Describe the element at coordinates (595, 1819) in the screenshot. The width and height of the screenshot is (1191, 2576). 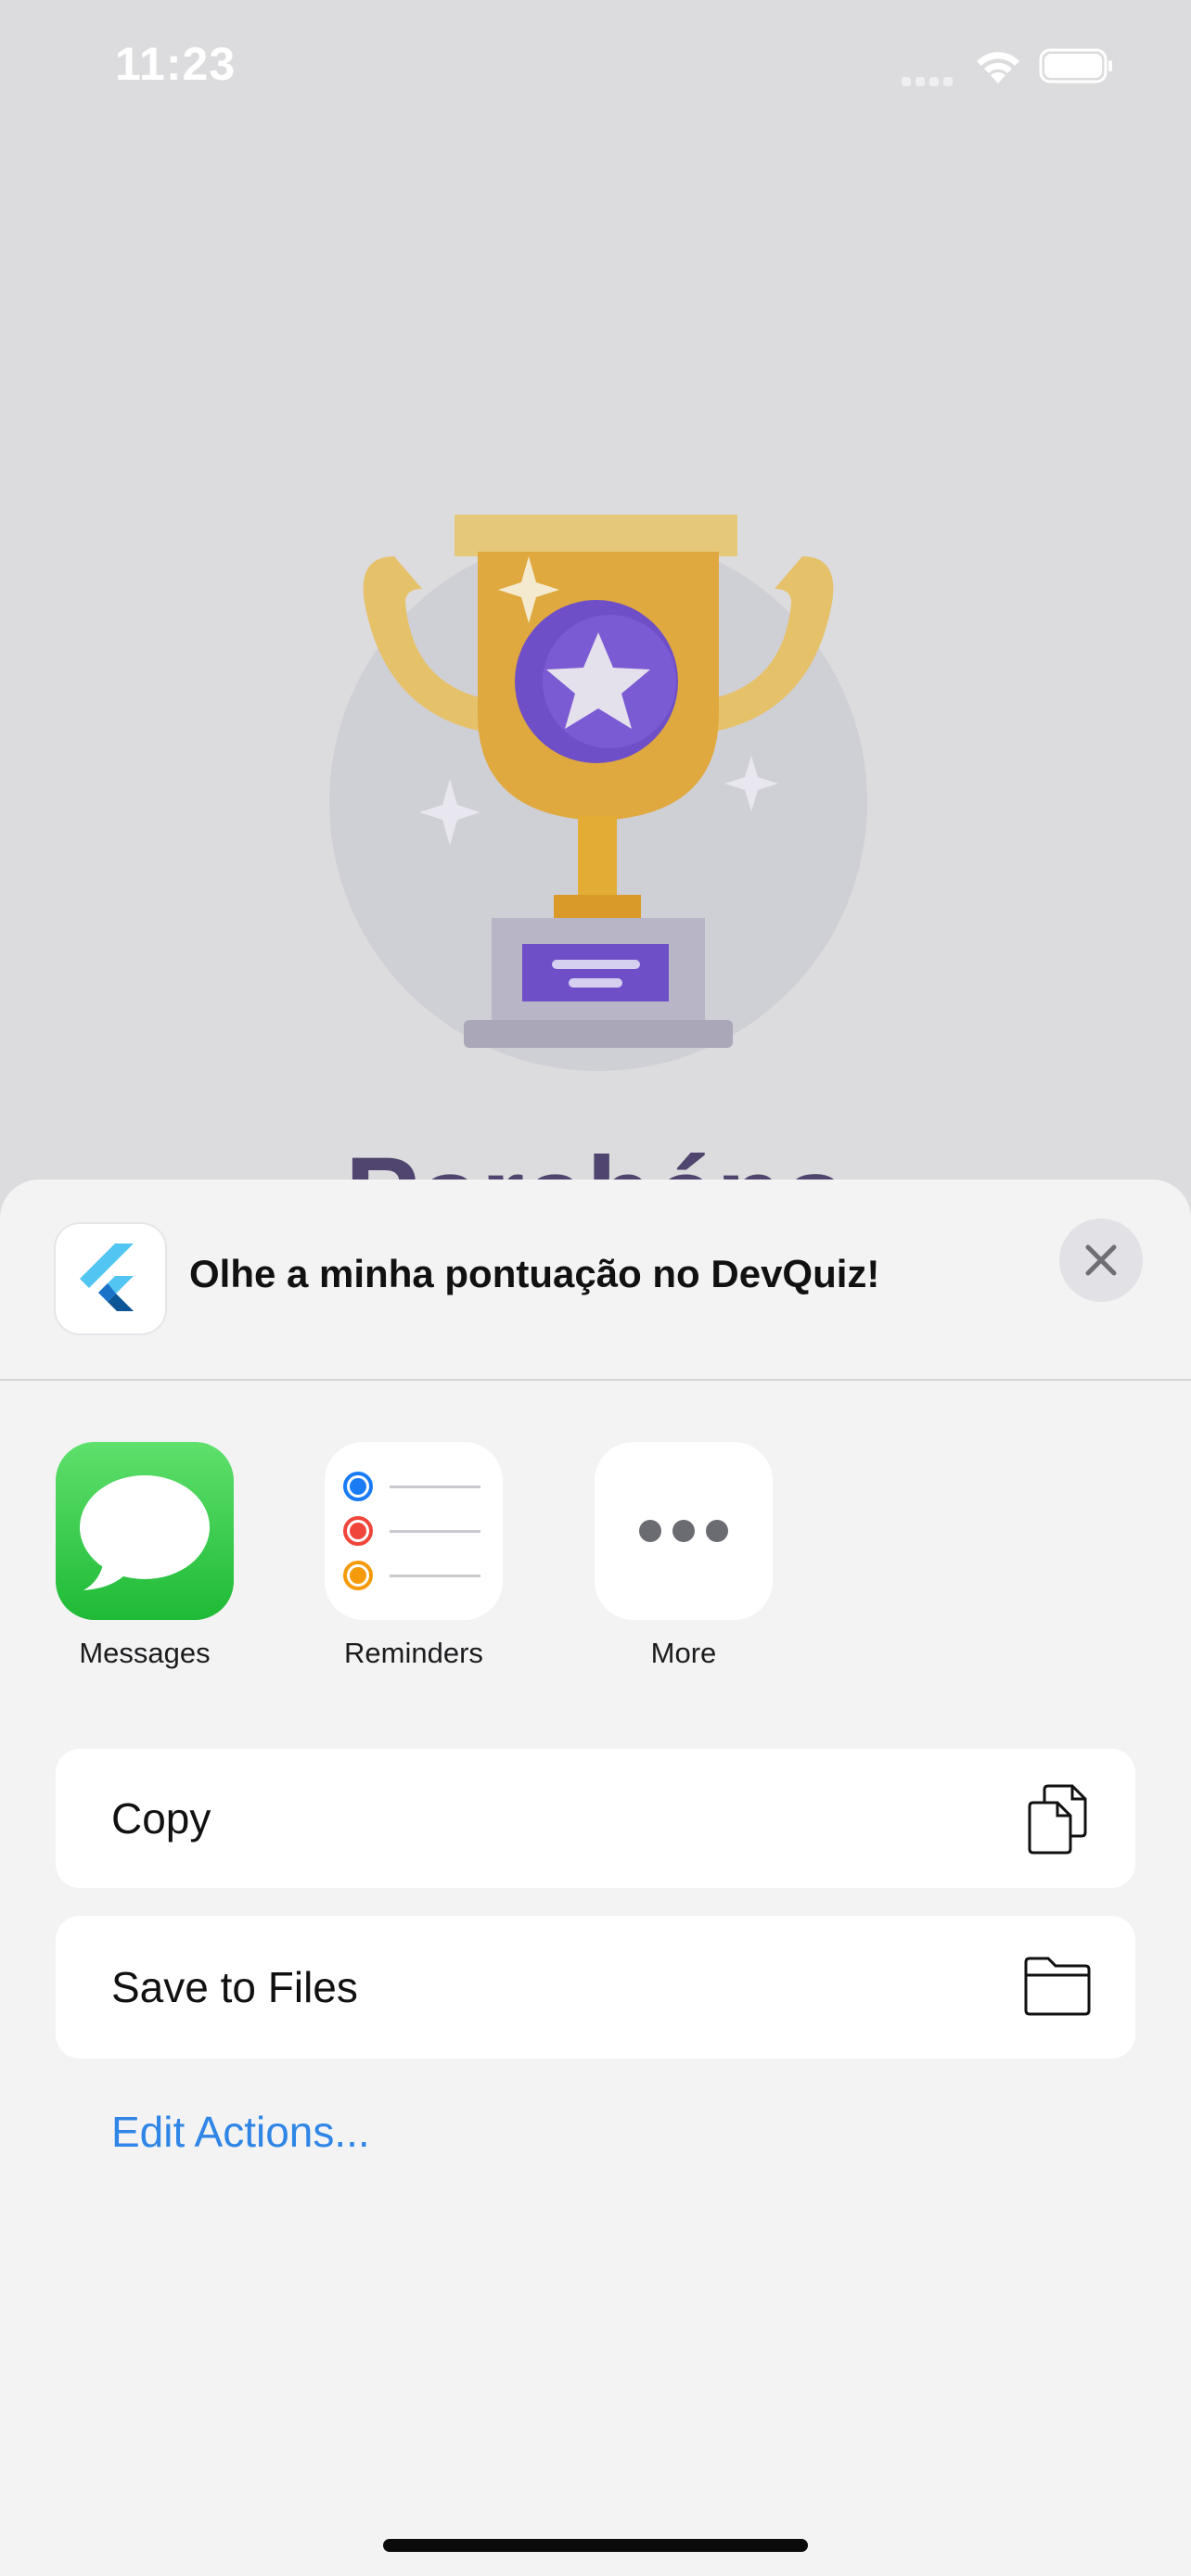
I see `copy-action: Copy` at that location.